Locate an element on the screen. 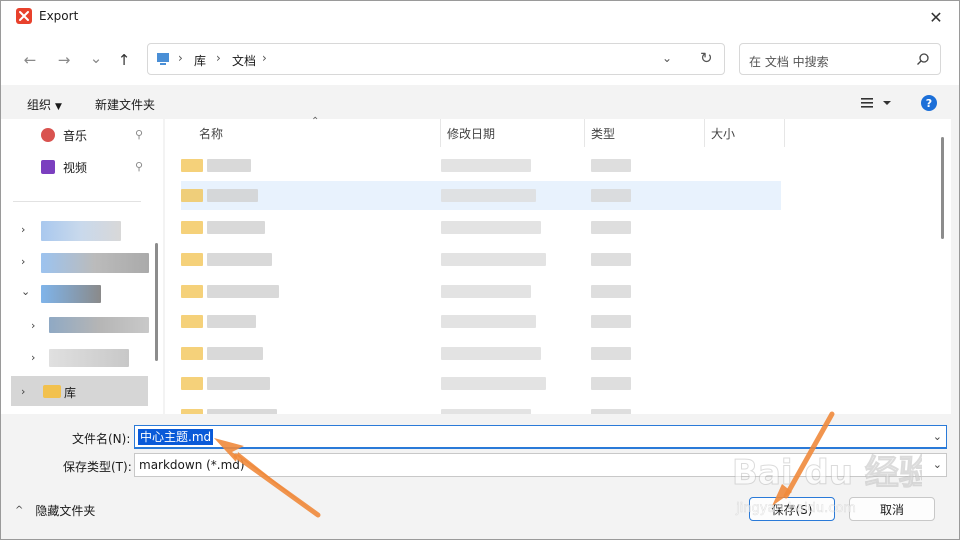 The image size is (960, 540). arrow-right-icon: → is located at coordinates (64, 60).